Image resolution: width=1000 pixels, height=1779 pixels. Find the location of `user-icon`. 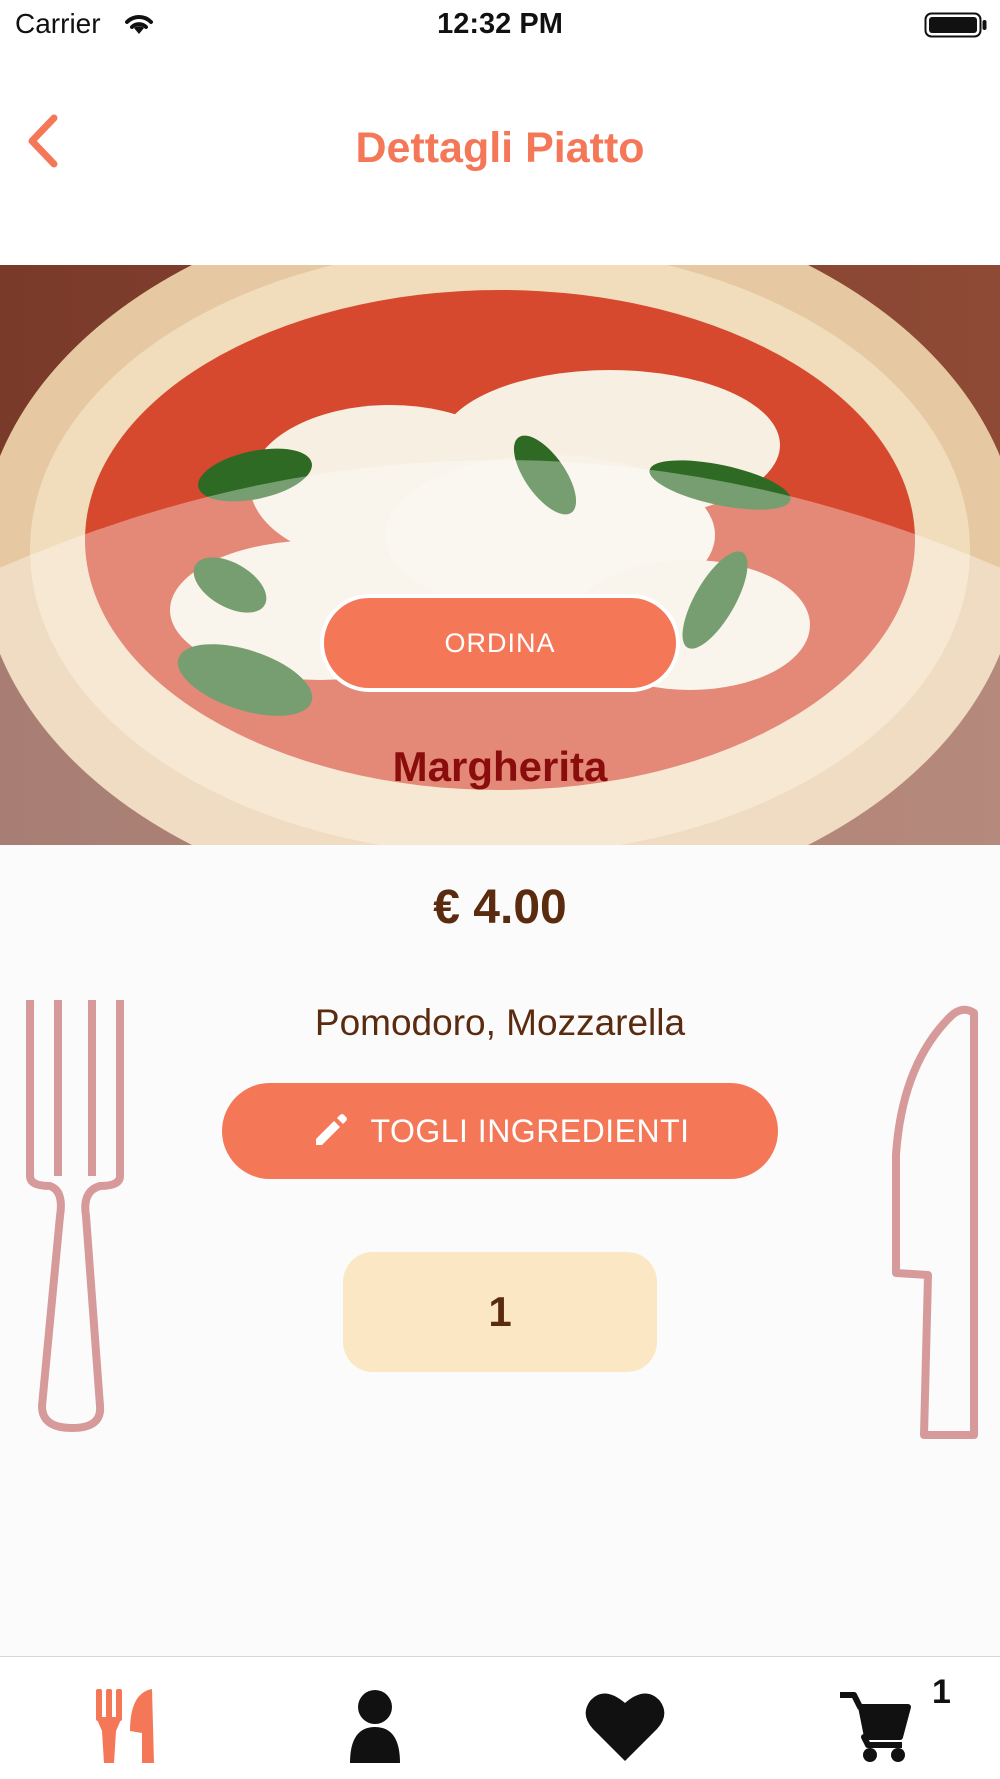

user-icon is located at coordinates (375, 1726).